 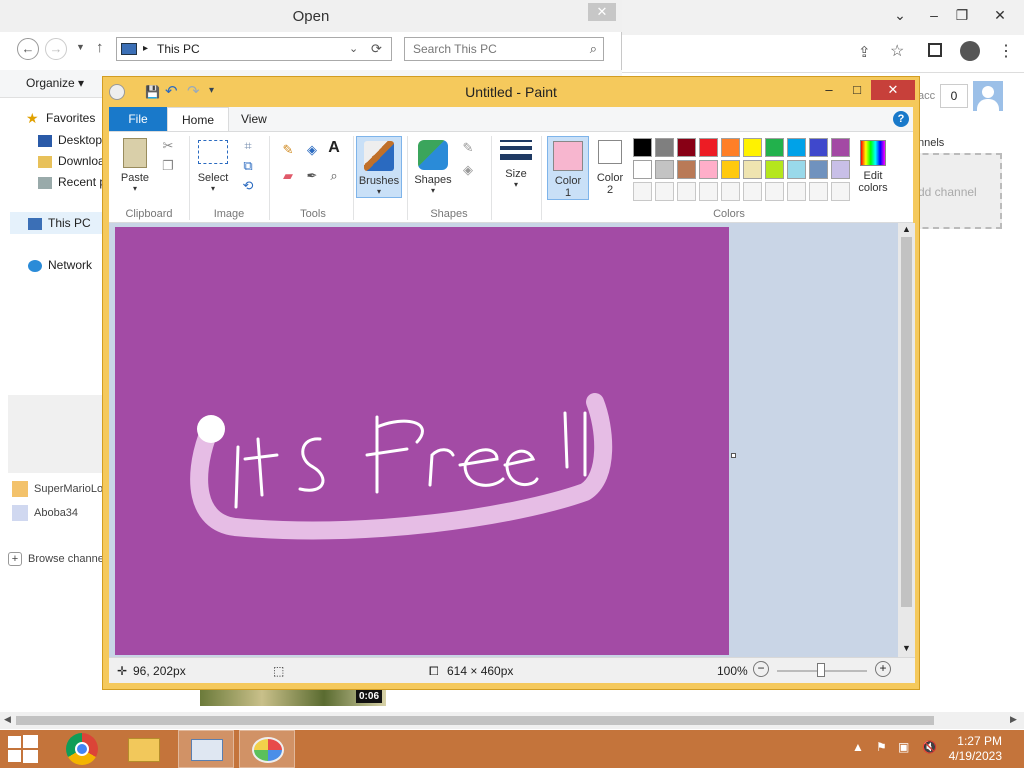 What do you see at coordinates (906, 648) in the screenshot?
I see `scroll-down-icon: ▼` at bounding box center [906, 648].